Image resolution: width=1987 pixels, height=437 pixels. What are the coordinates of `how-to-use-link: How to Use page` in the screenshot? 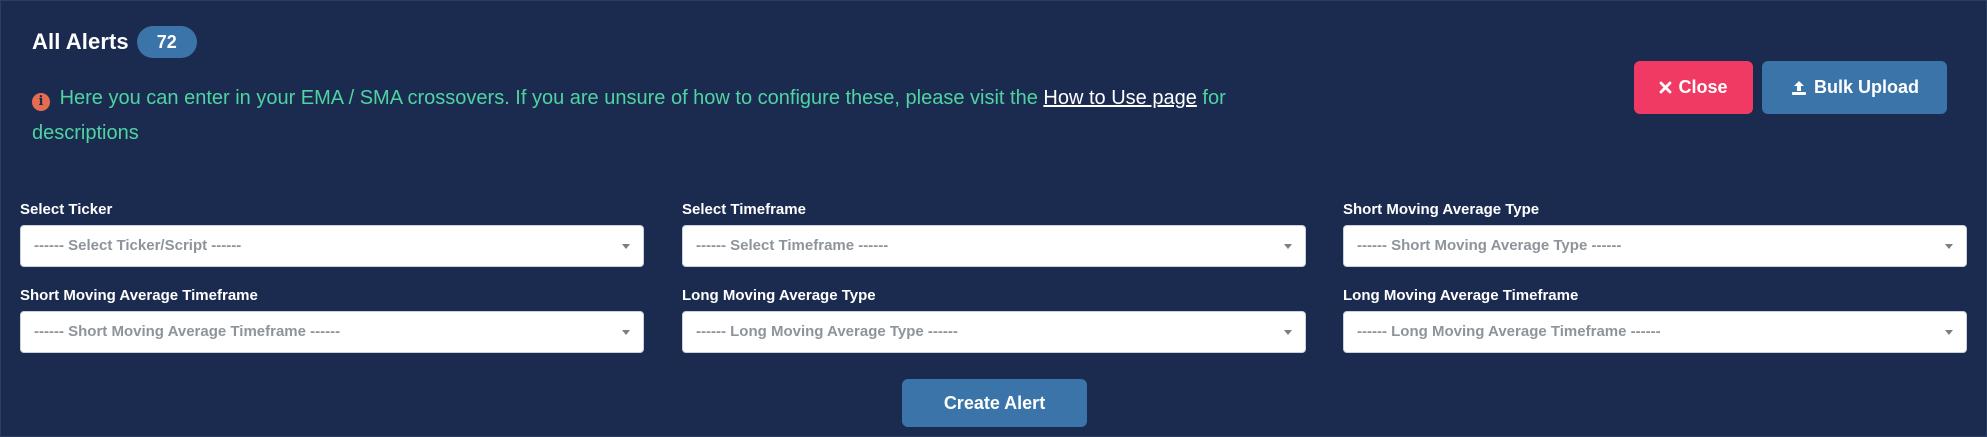 It's located at (1119, 98).